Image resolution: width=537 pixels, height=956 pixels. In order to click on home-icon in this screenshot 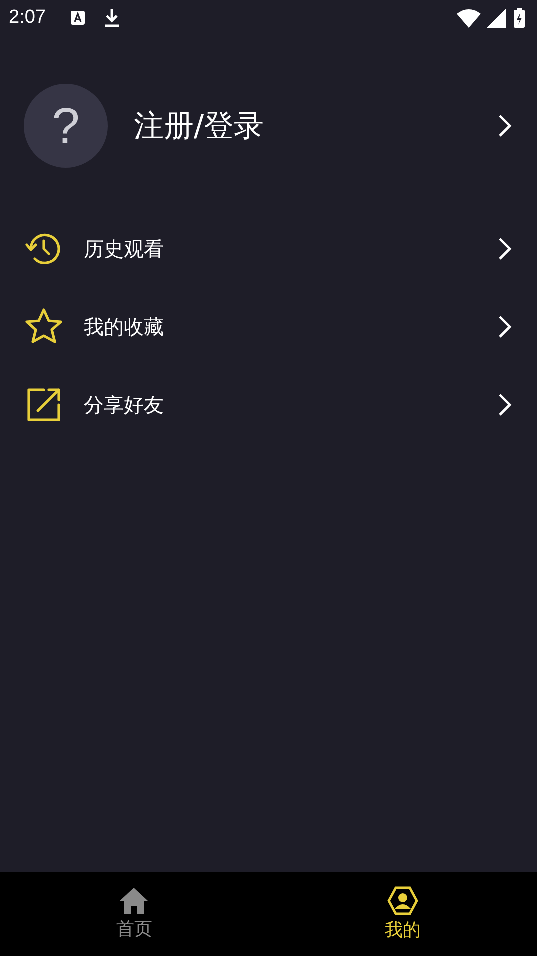, I will do `click(134, 901)`.